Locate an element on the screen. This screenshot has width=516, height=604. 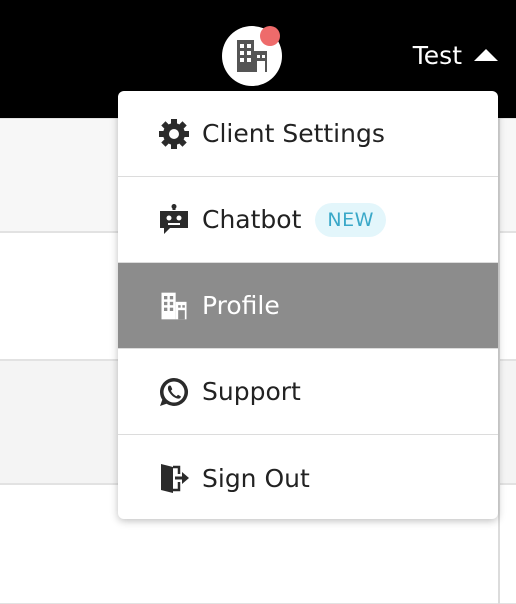
user-name: Test is located at coordinates (437, 55).